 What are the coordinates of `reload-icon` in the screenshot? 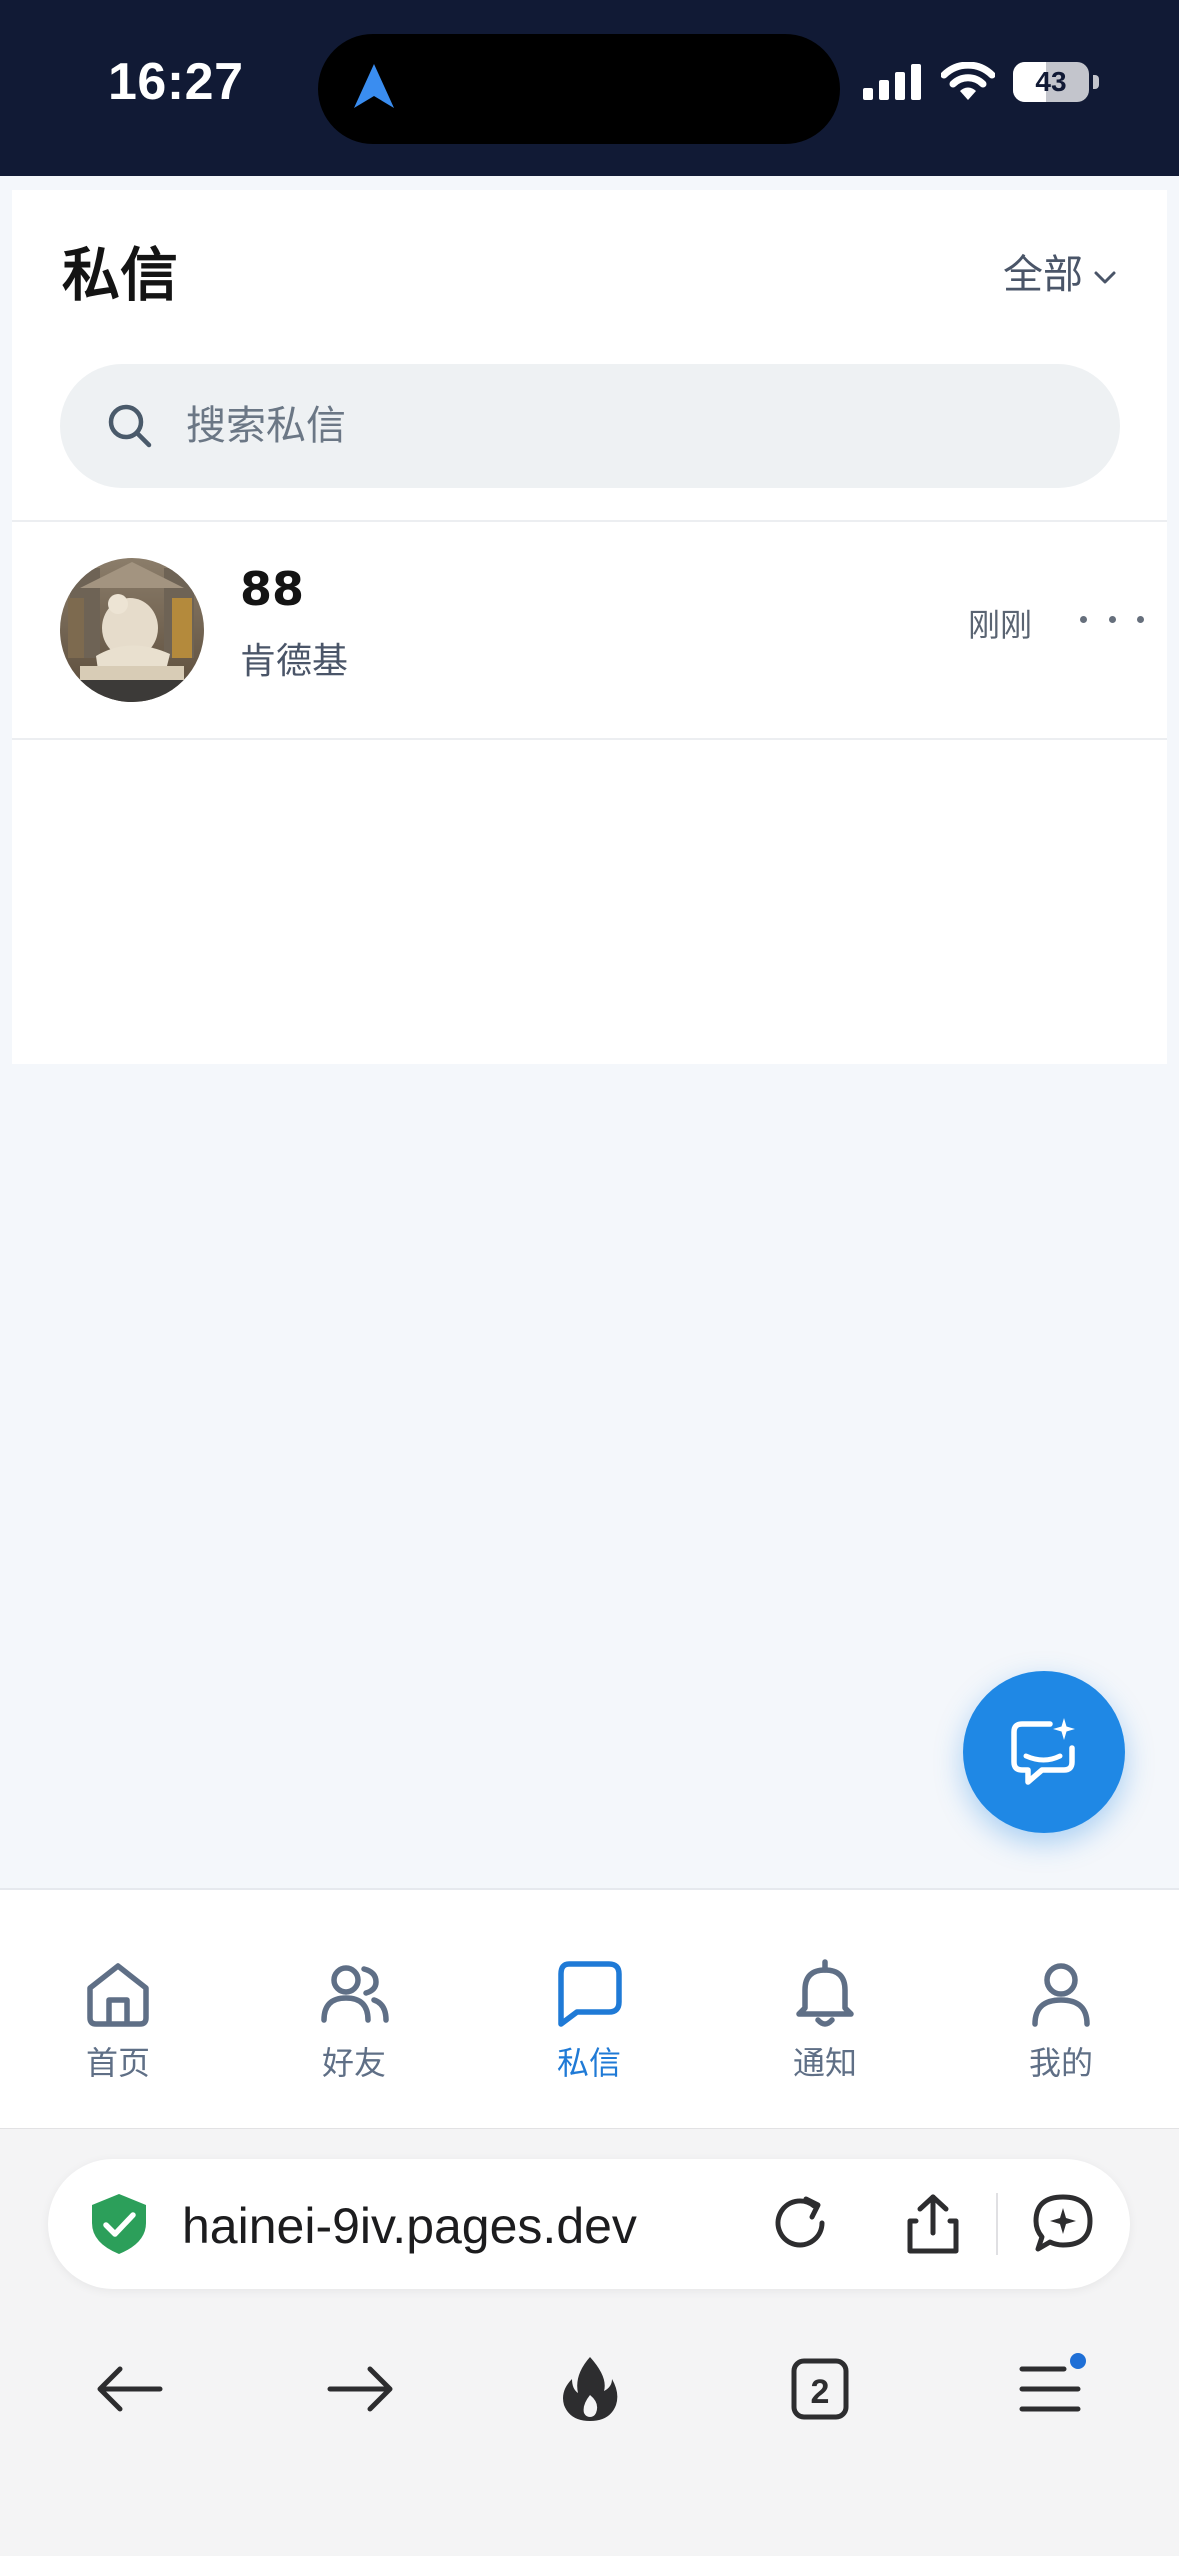 It's located at (801, 2224).